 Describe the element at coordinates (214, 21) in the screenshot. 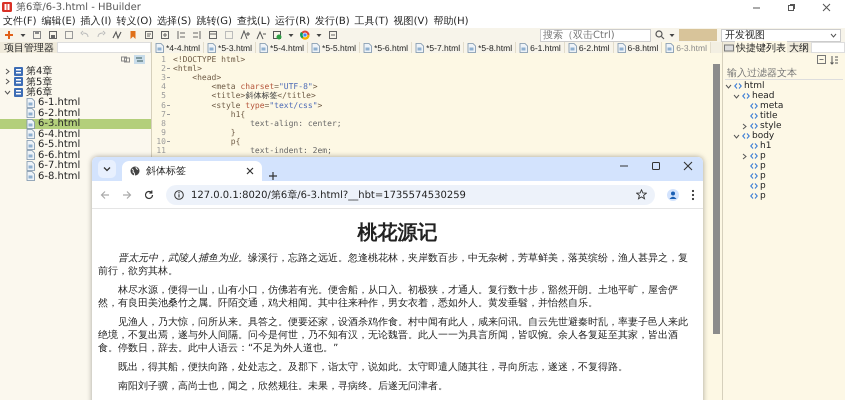

I see `menu-item: 跳转(G)` at that location.